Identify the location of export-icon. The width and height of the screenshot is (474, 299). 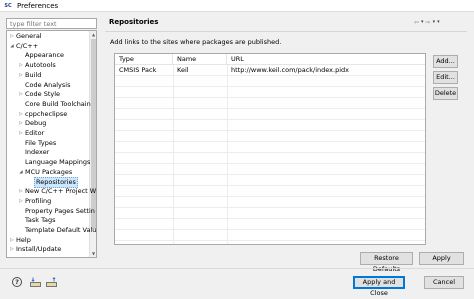
(51, 281).